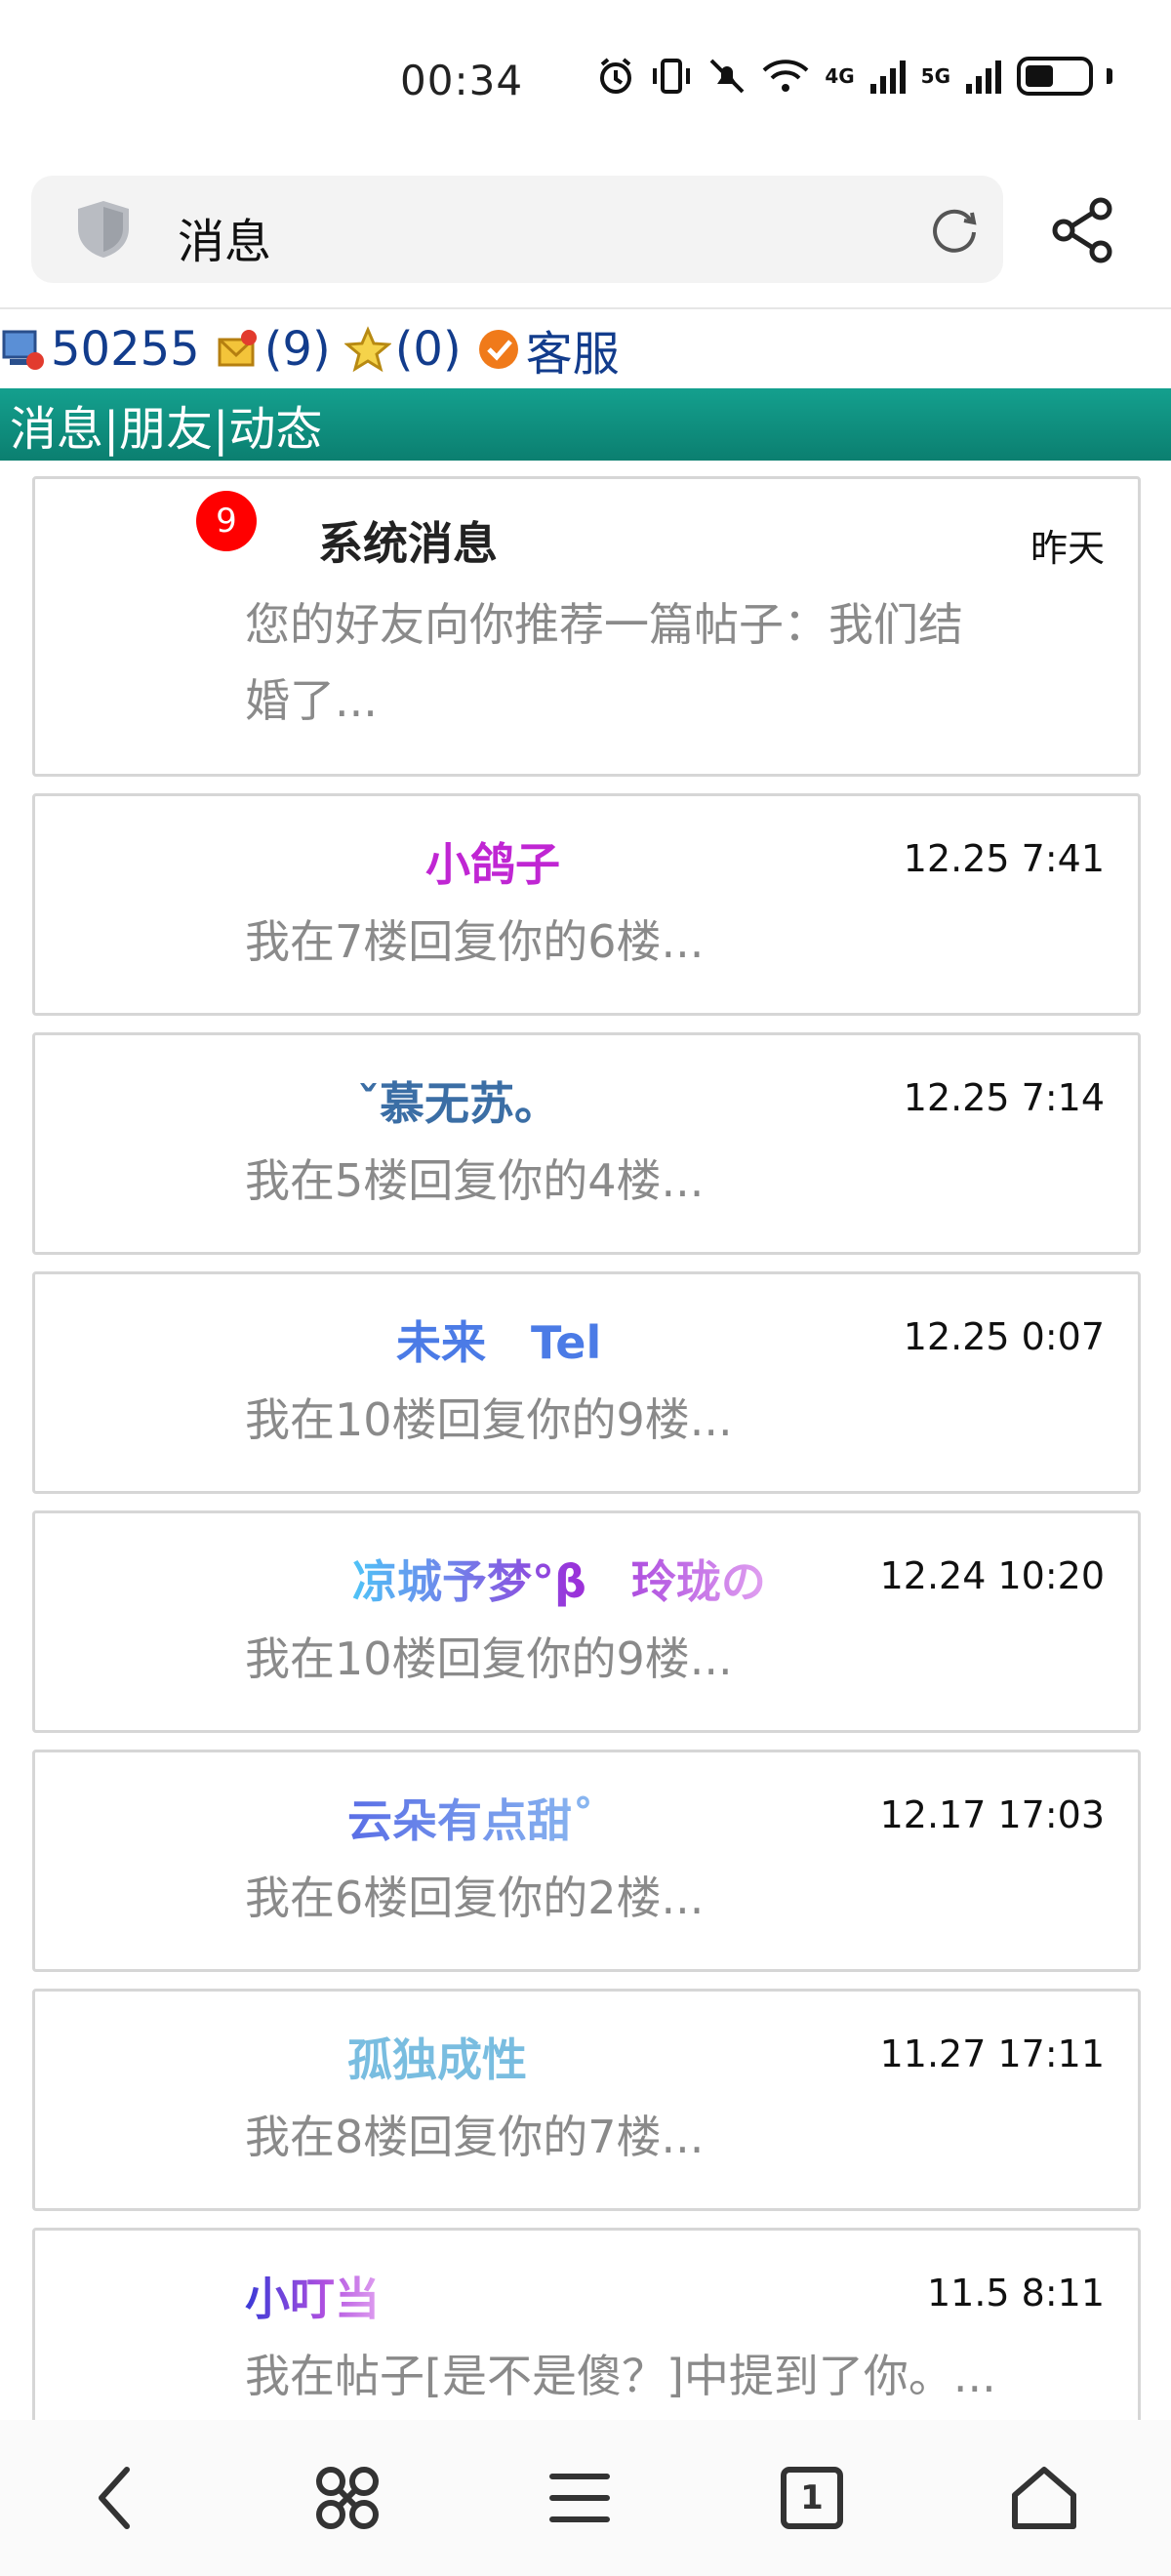  What do you see at coordinates (604, 624) in the screenshot?
I see `message-preview: 您的好友向你推荐一篇帖子：我们结` at bounding box center [604, 624].